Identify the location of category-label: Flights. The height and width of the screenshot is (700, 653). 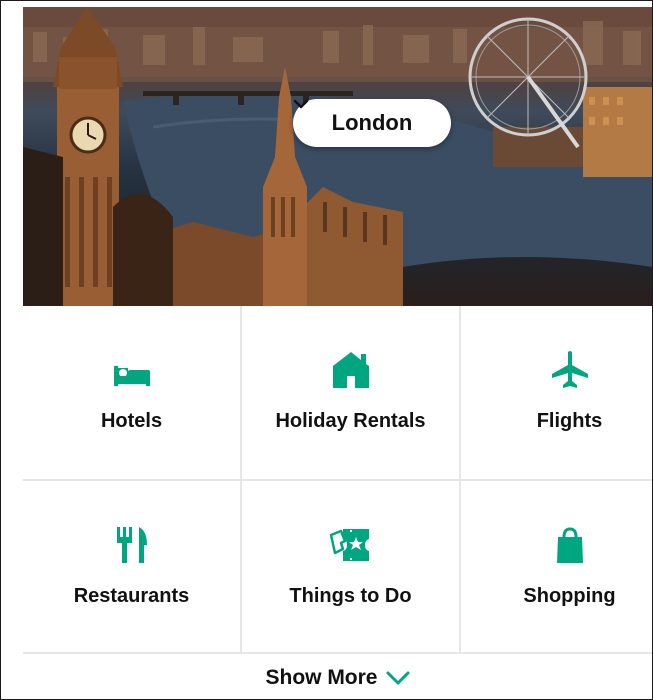
(569, 421).